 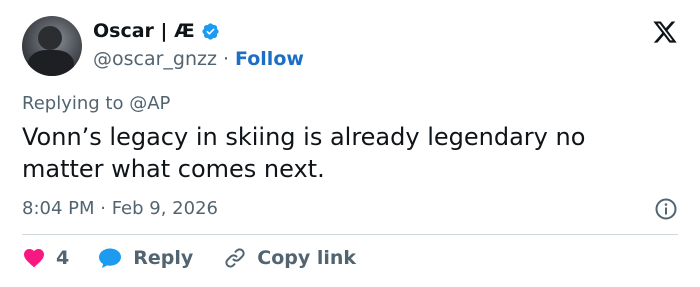 I want to click on divider, so click(x=350, y=234).